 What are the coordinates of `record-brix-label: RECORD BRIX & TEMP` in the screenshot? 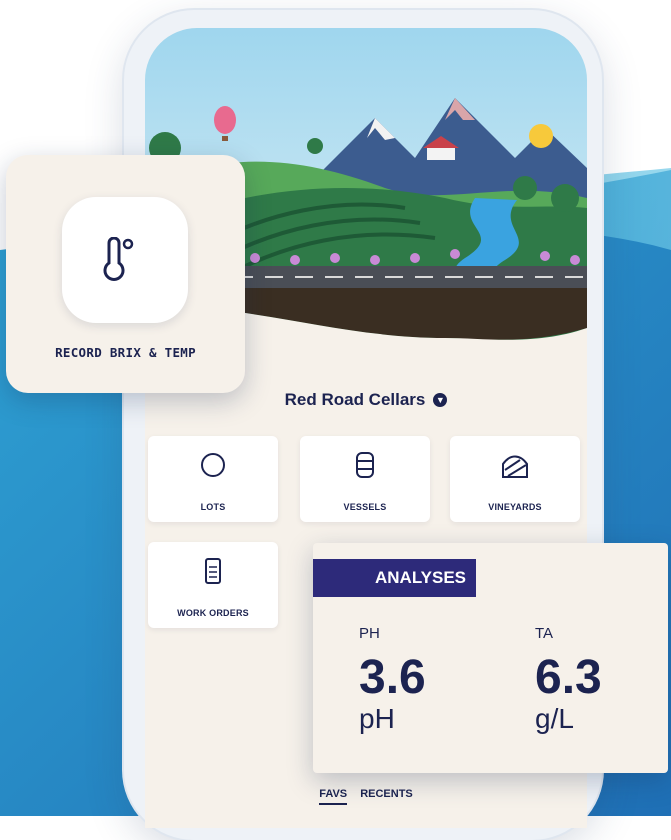 It's located at (125, 352).